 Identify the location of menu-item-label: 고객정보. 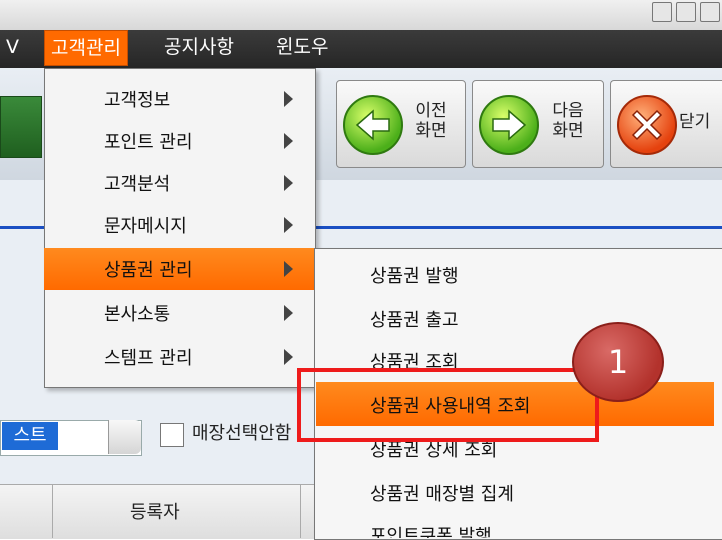
(137, 100).